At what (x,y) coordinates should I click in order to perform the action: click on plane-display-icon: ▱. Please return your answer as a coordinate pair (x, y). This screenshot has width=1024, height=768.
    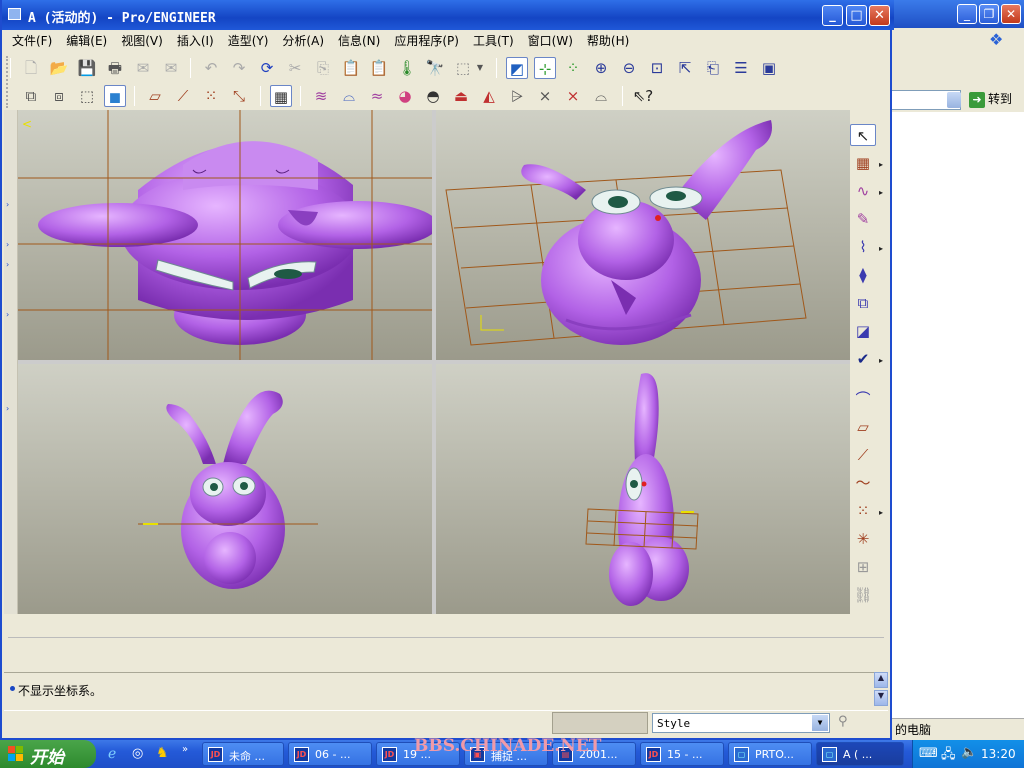
    Looking at the image, I should click on (155, 96).